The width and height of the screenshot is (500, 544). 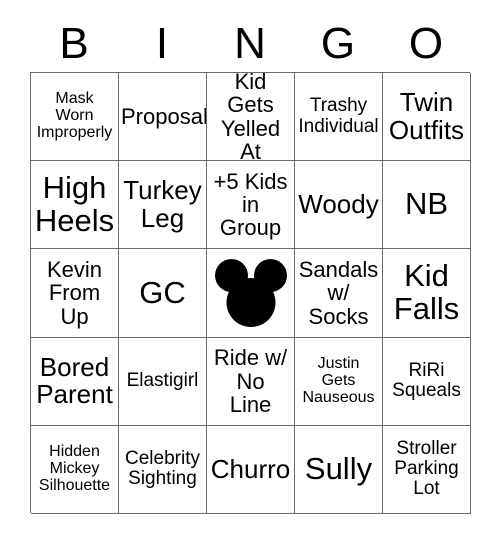 I want to click on bingo-cell-label: NB, so click(x=426, y=204).